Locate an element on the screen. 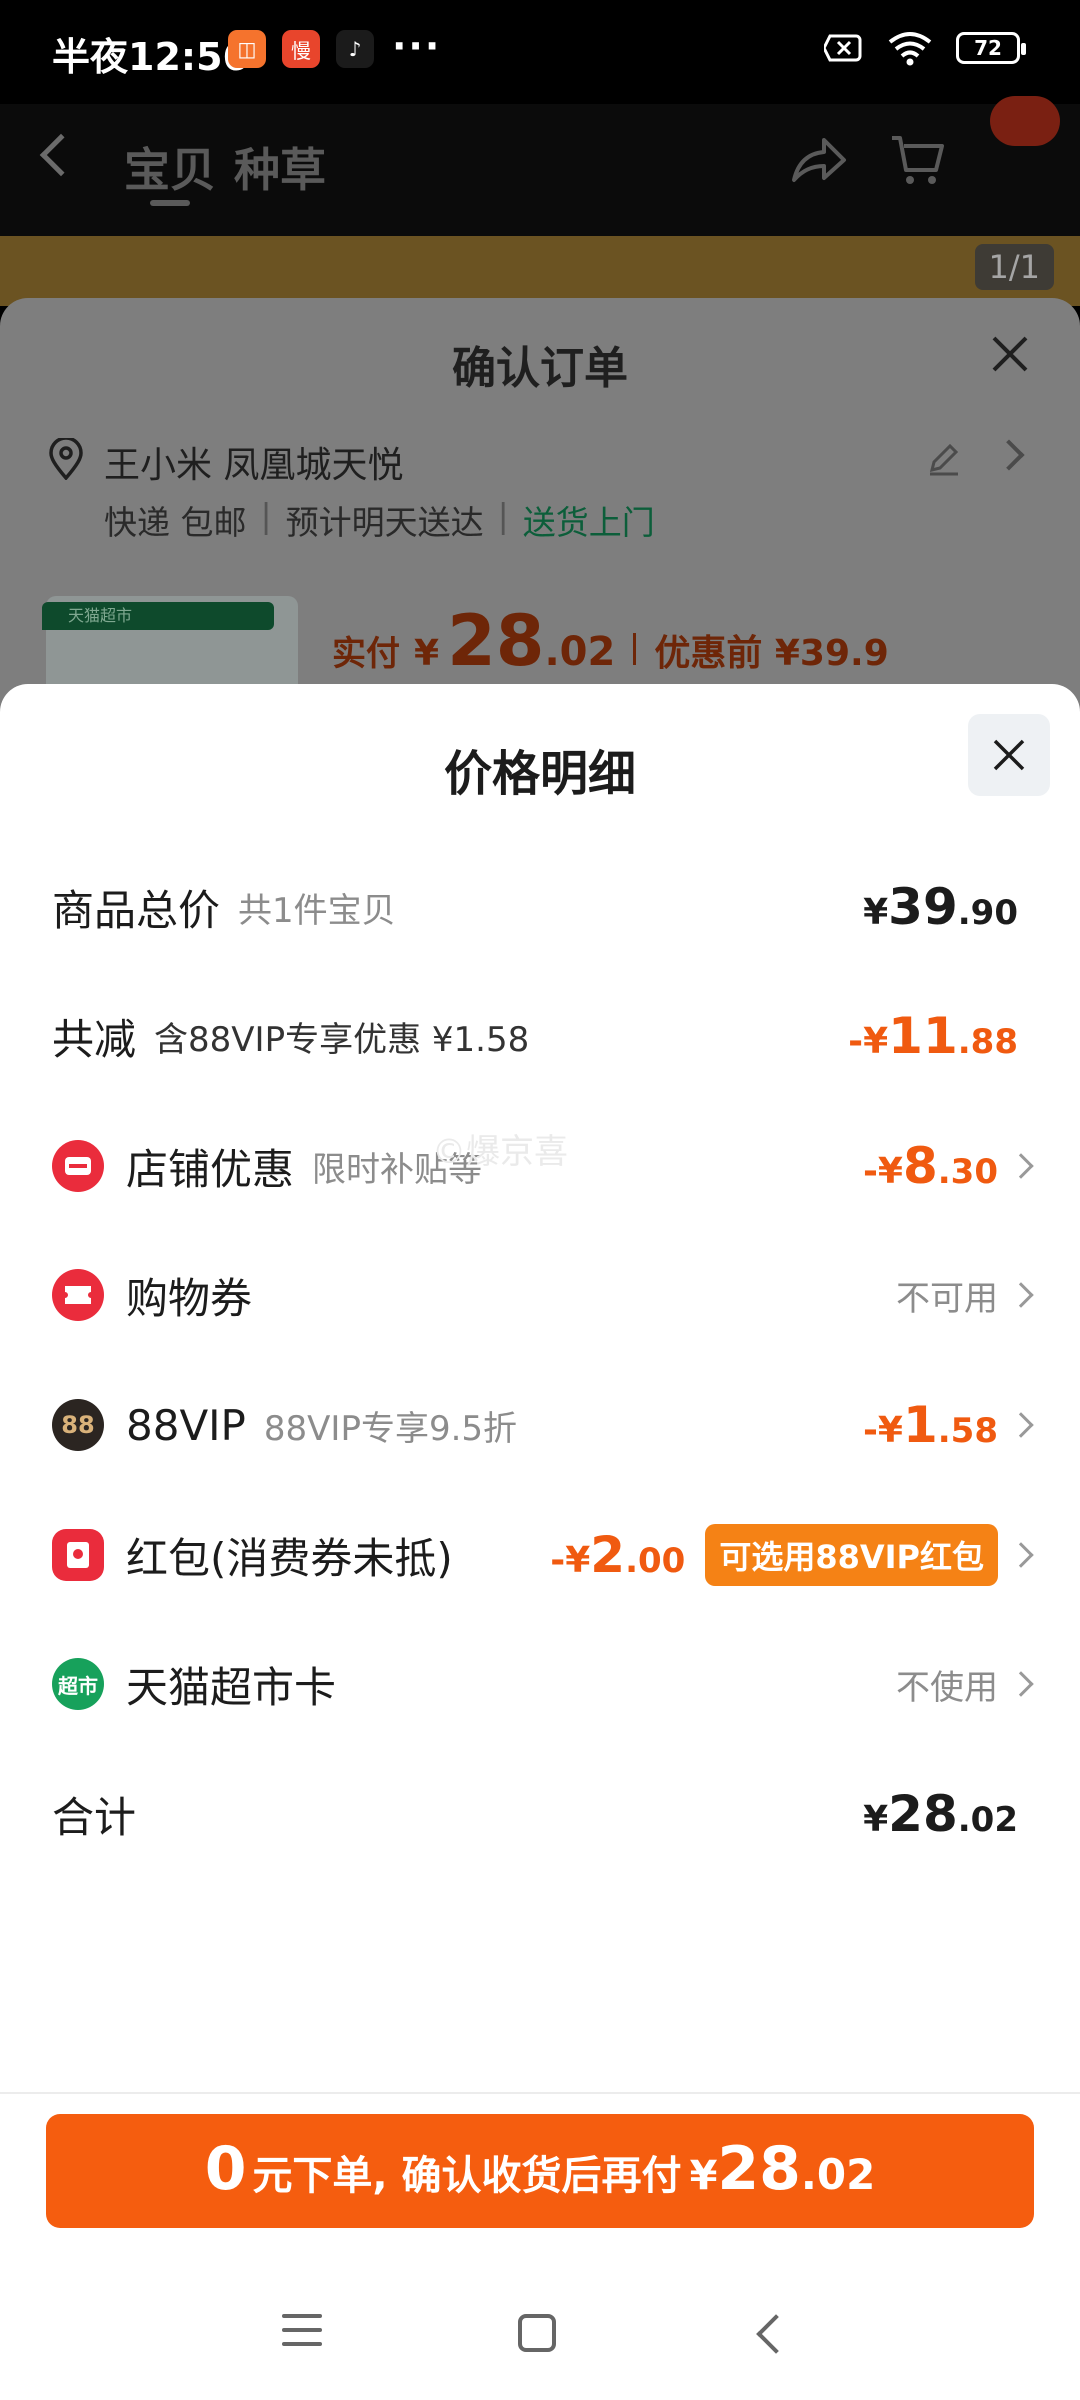  shipping-info: 快递 包邮 | 预计明天送达 | 送货上门 is located at coordinates (379, 520).